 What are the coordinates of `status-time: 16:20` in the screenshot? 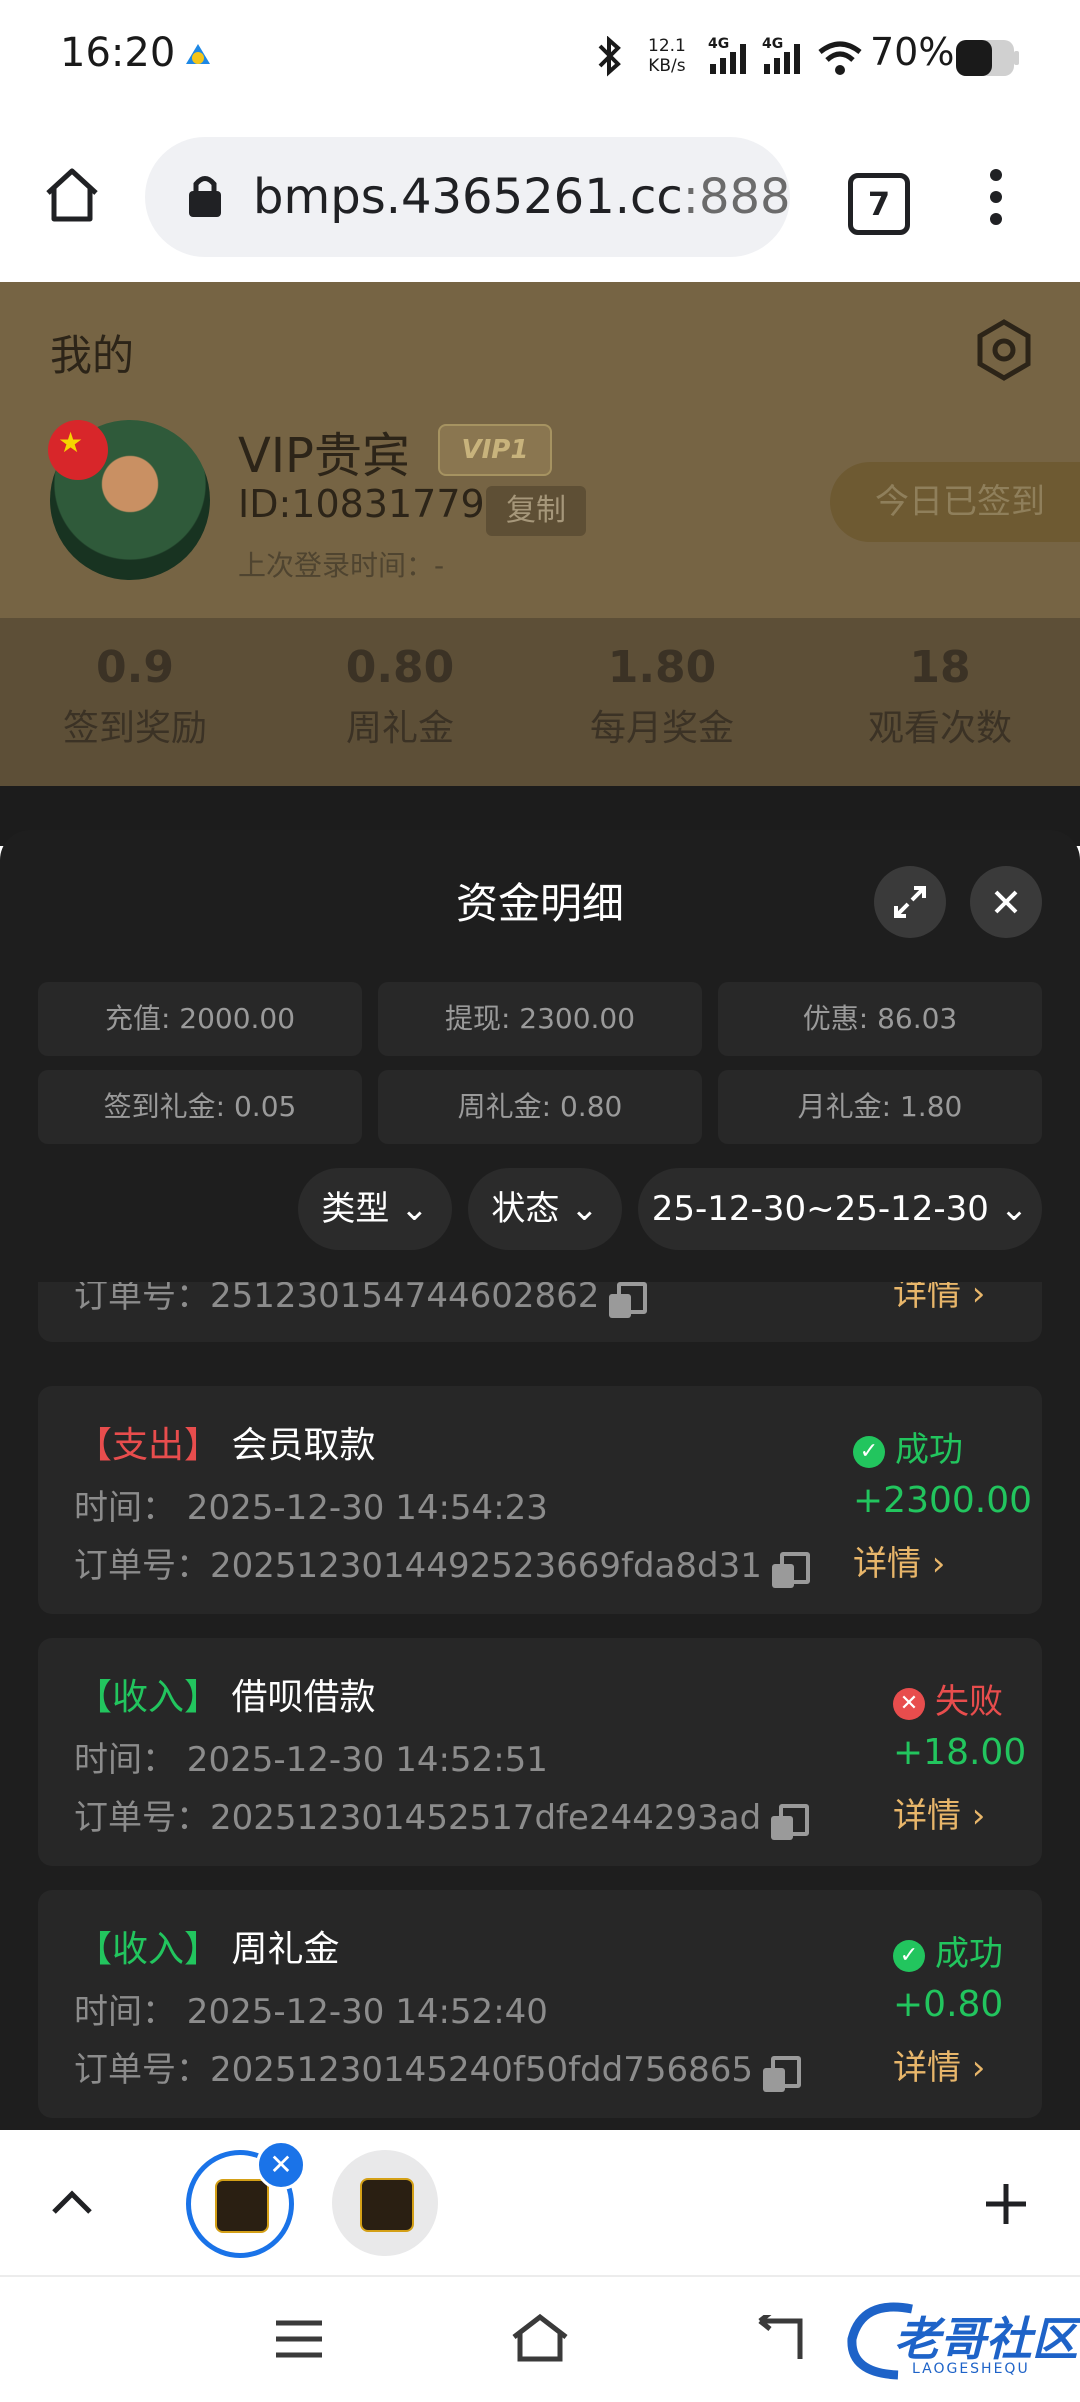 It's located at (118, 53).